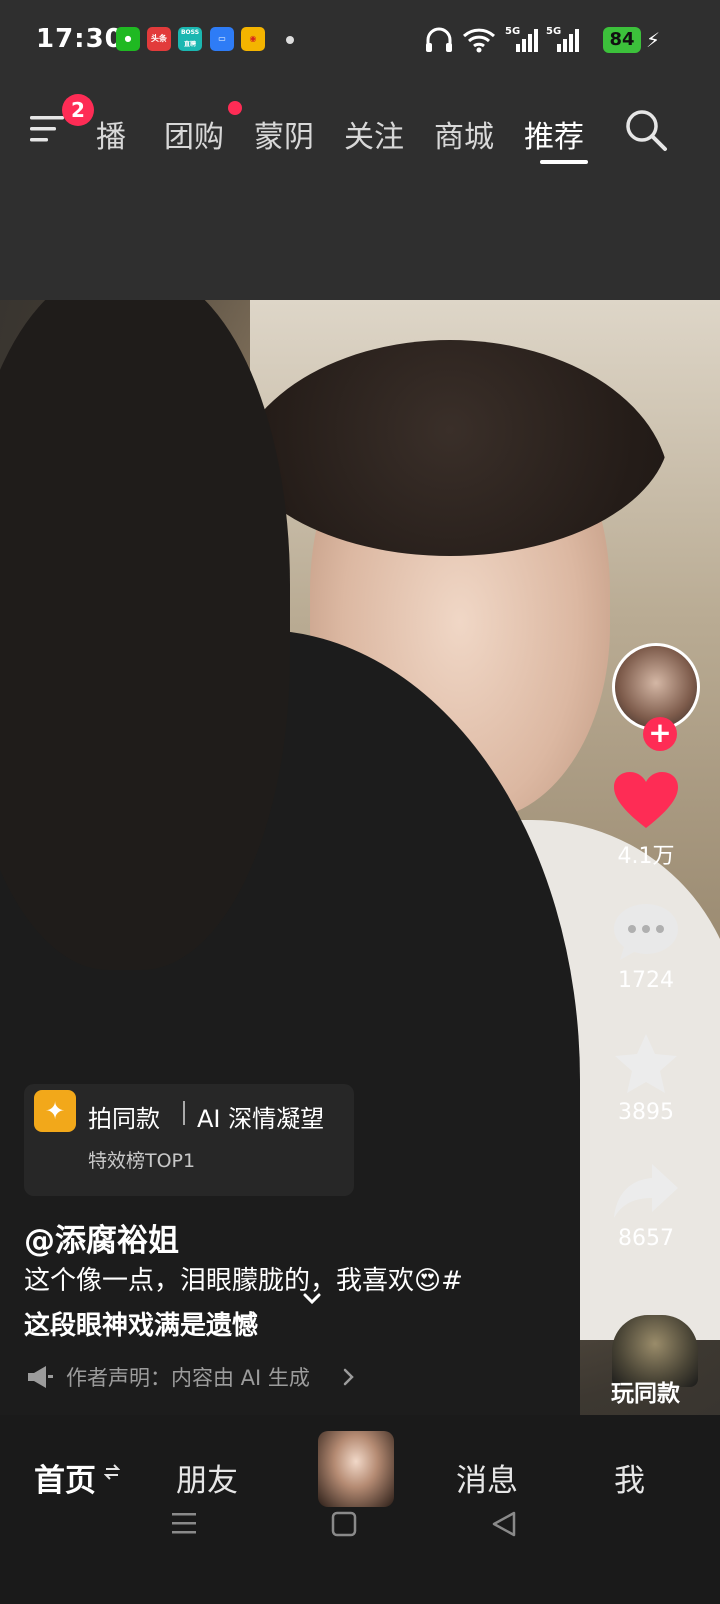 The width and height of the screenshot is (720, 1604). I want to click on wechat-icon: ●, so click(128, 39).